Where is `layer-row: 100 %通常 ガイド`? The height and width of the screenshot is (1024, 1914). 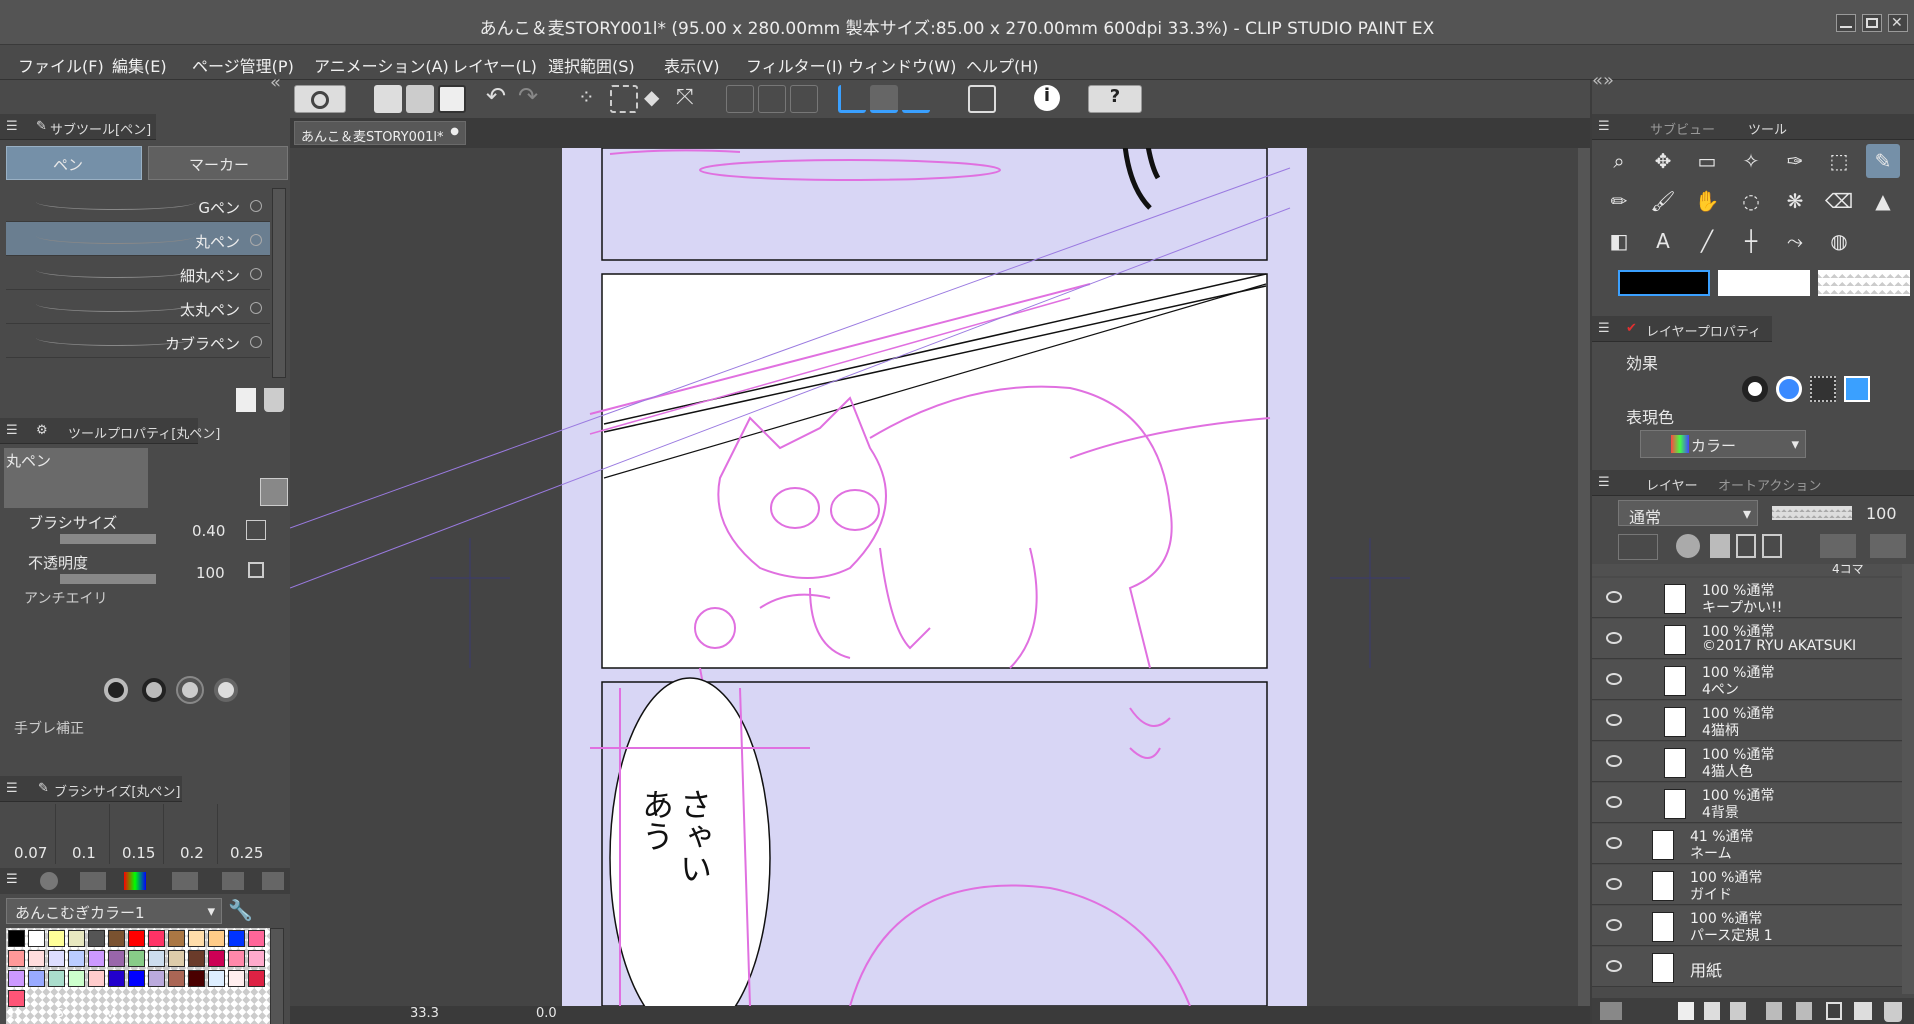
layer-row: 100 %通常 ガイド is located at coordinates (1753, 885).